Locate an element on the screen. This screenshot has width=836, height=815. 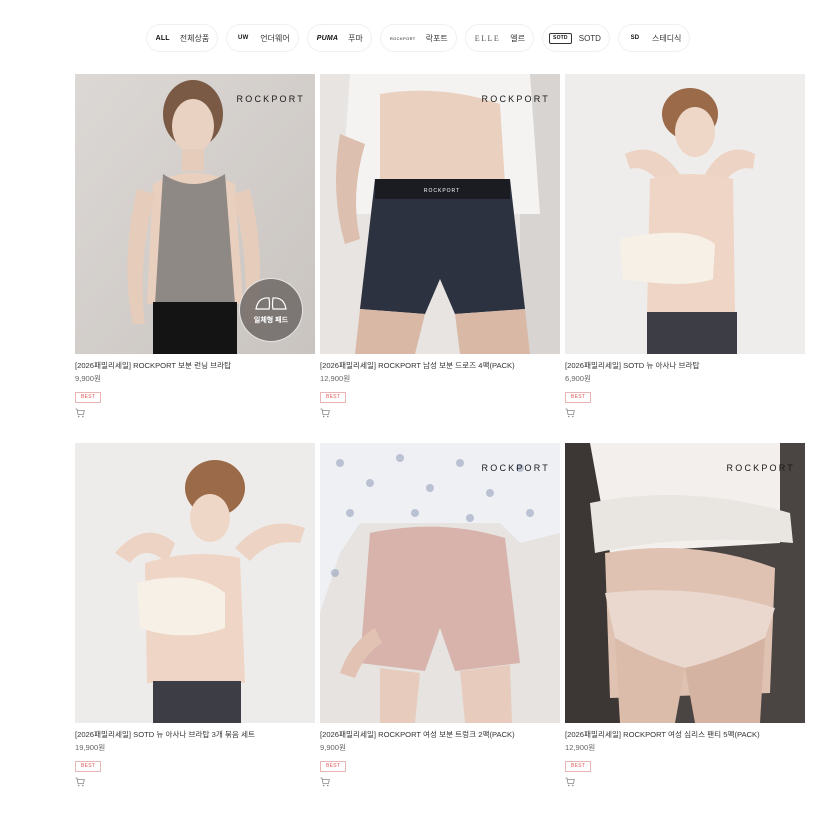
underwear-brand-icon: UW is located at coordinates (243, 38).